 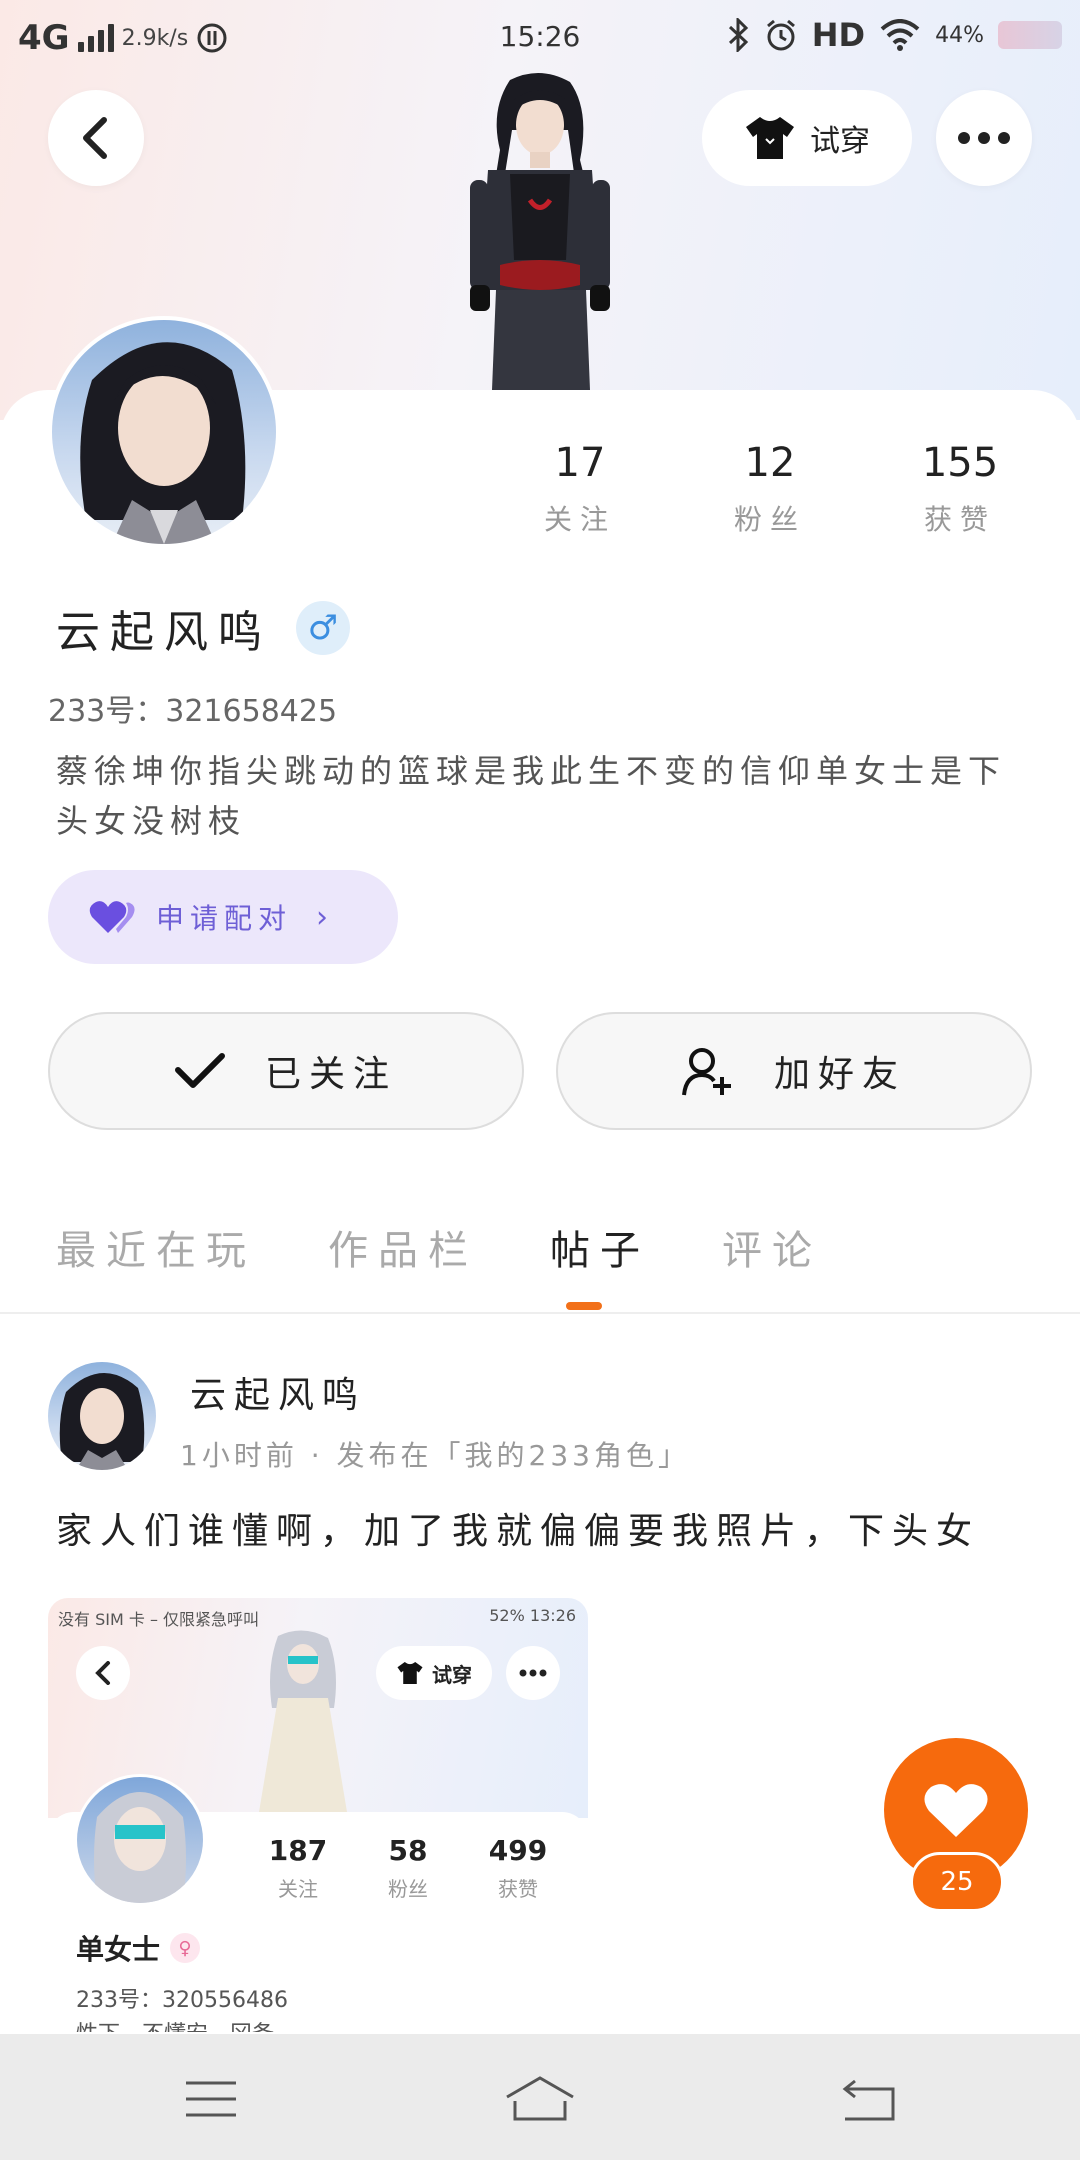 I want to click on chevron-left-icon, so click(x=95, y=138).